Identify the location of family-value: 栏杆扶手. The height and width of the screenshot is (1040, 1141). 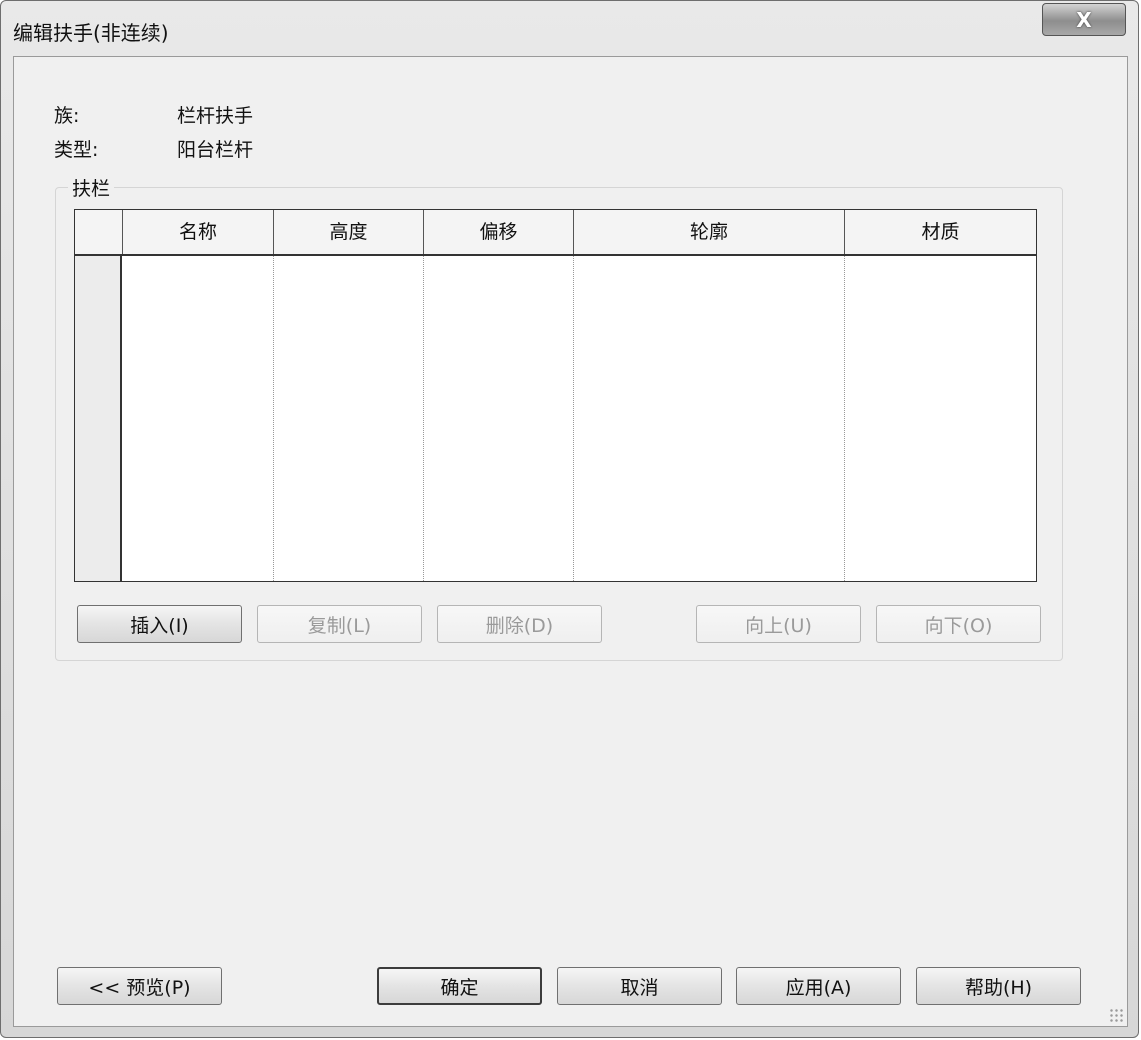
(215, 116).